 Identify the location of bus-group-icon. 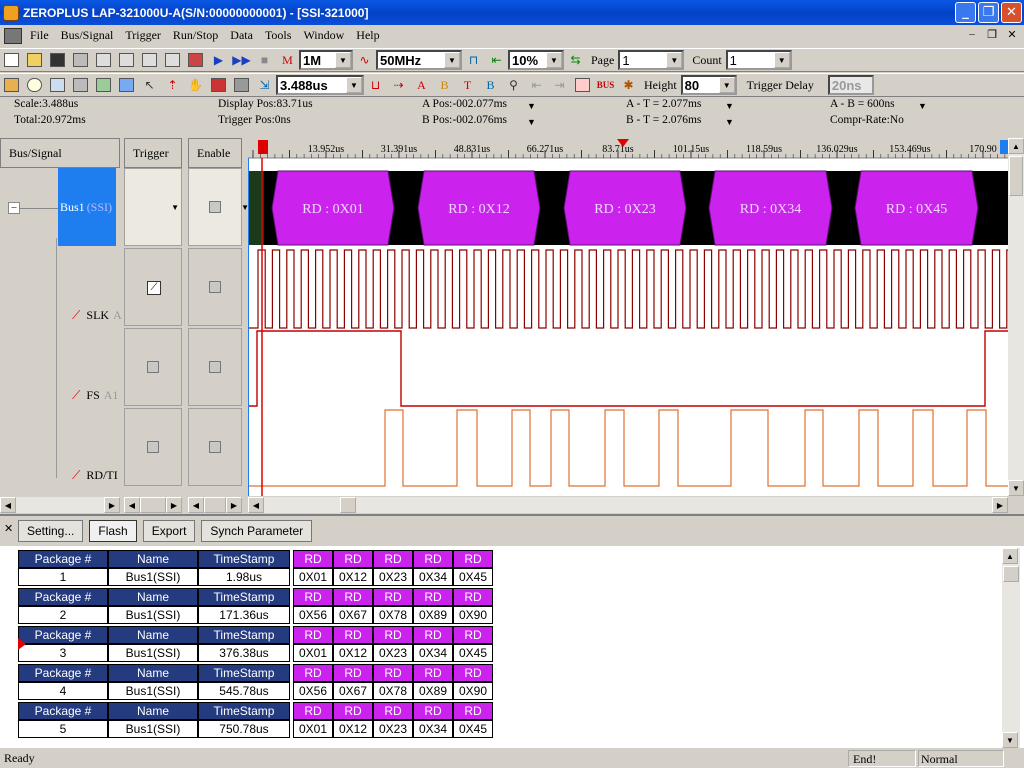
(172, 60).